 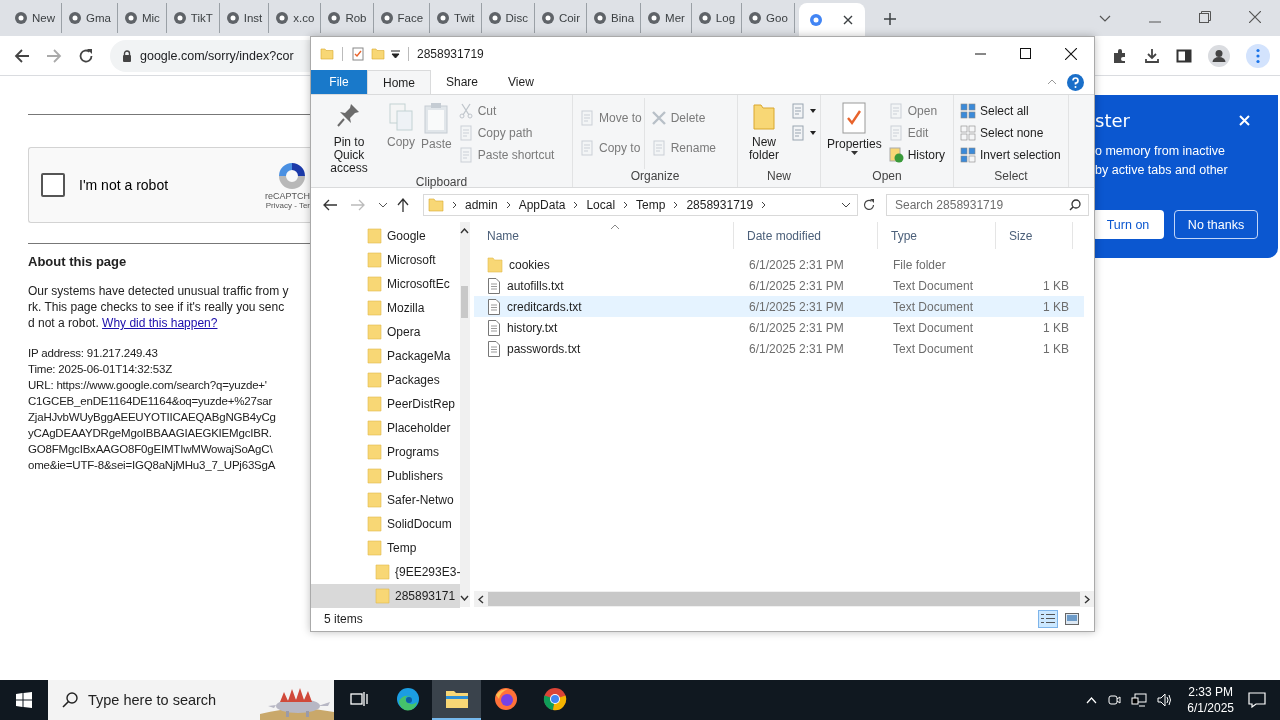 What do you see at coordinates (1010, 133) in the screenshot?
I see `ribbon-button: Select none` at bounding box center [1010, 133].